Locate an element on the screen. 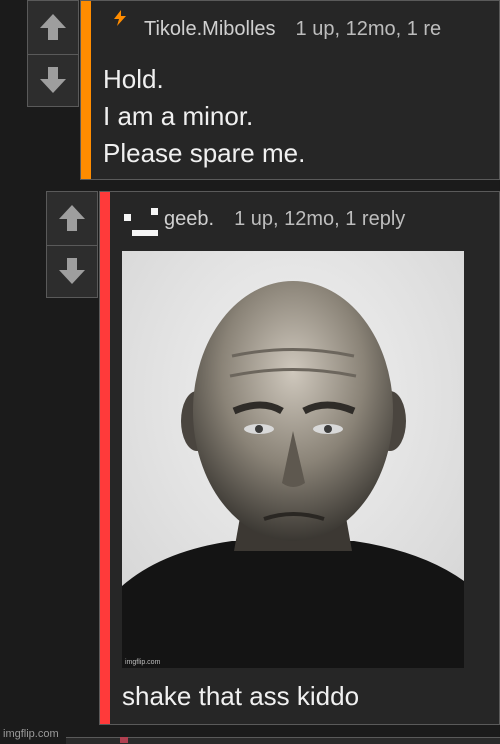 The height and width of the screenshot is (744, 500). comment-caption: shake that ass kiddo is located at coordinates (241, 696).